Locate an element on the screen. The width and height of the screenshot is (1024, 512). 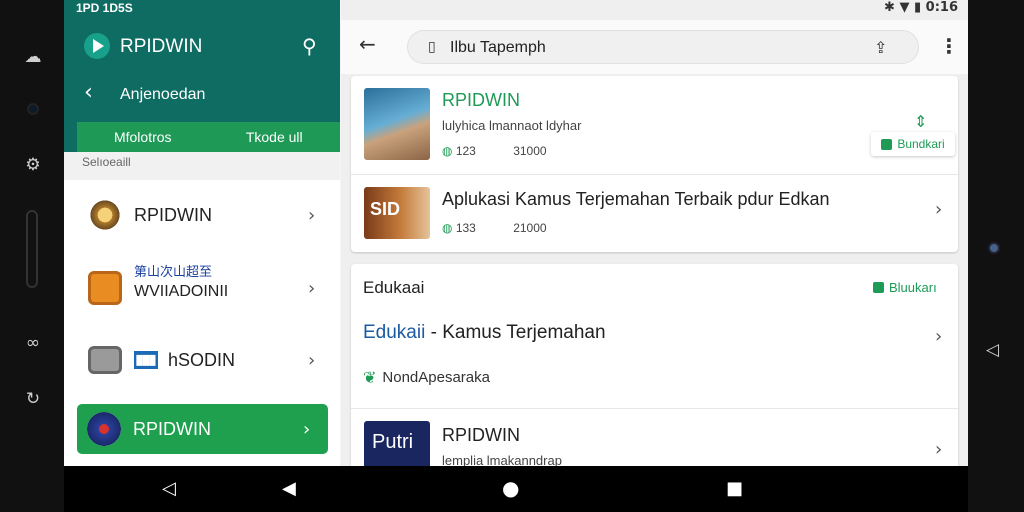
cloud-icon: ☁ is located at coordinates (33, 57).